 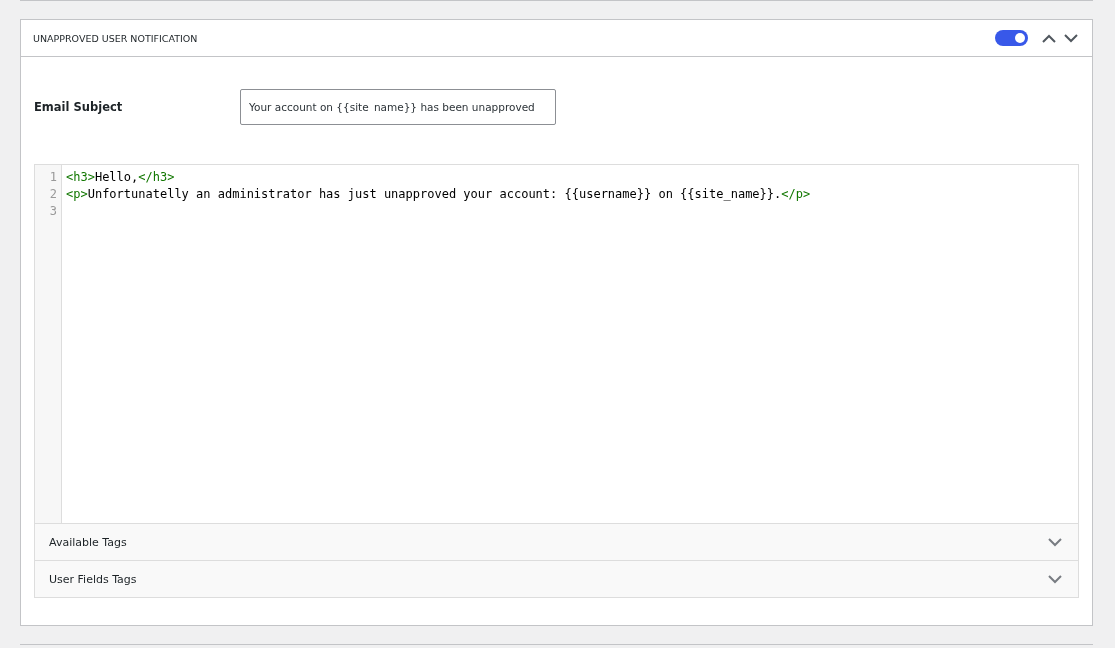 I want to click on enable-toggle, so click(x=1011, y=38).